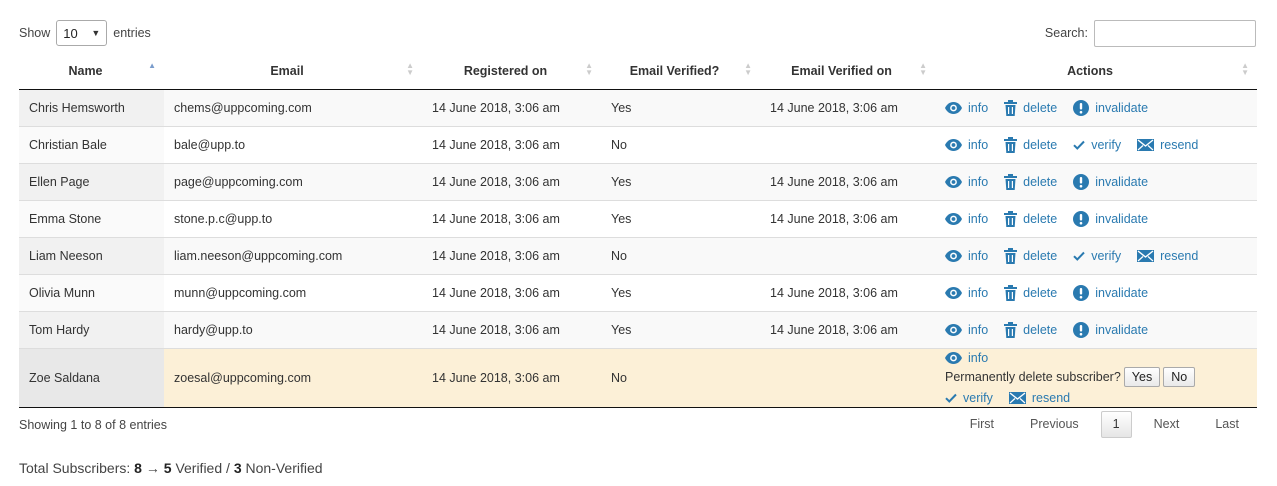 The height and width of the screenshot is (486, 1277). I want to click on cell-verified: No, so click(680, 256).